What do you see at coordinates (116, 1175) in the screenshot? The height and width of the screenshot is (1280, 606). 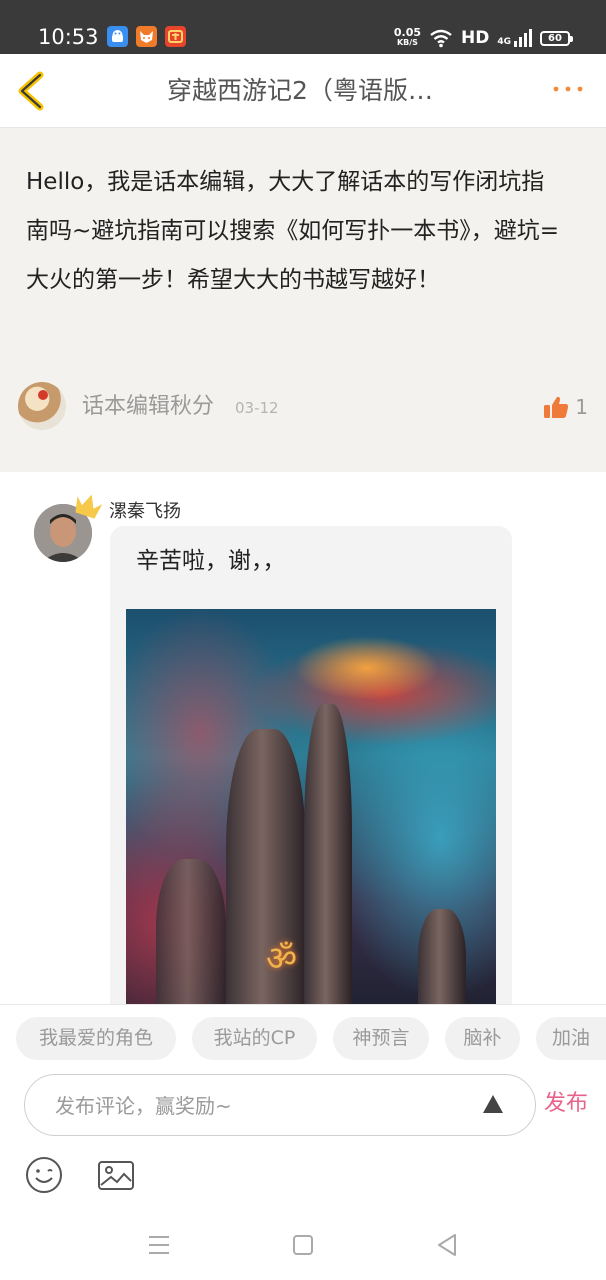 I see `image-icon` at bounding box center [116, 1175].